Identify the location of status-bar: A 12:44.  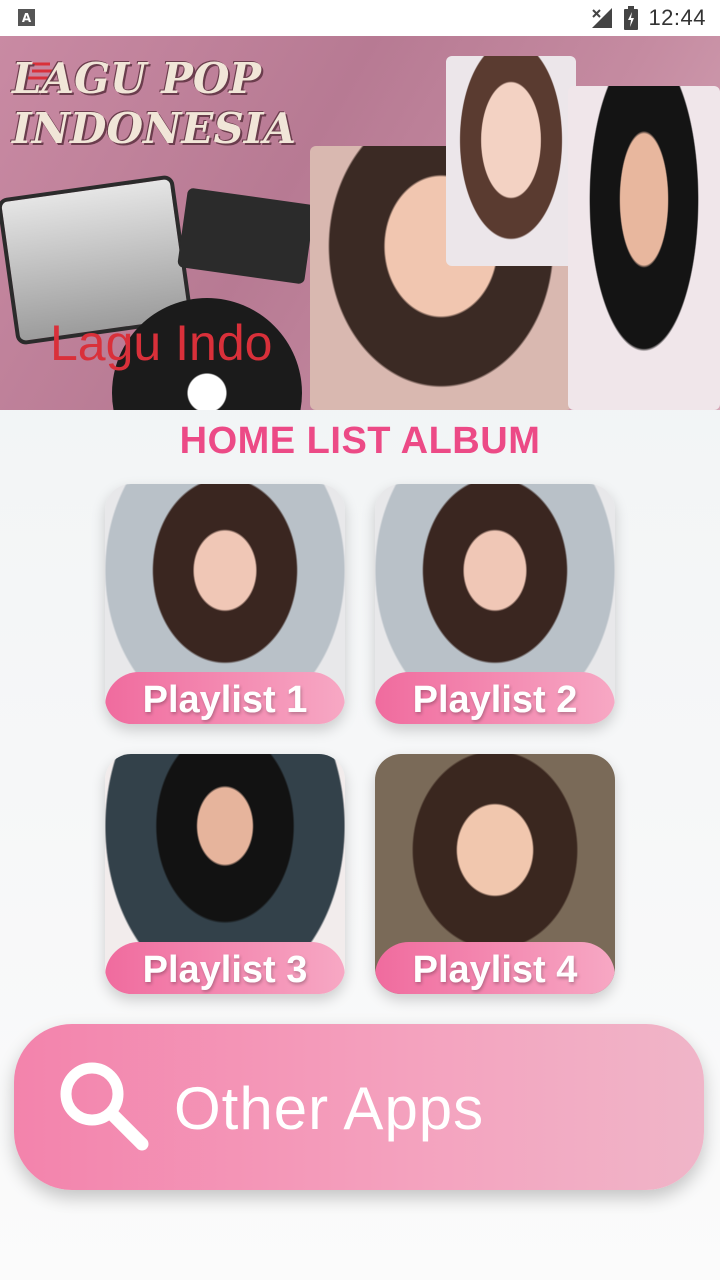
(360, 18).